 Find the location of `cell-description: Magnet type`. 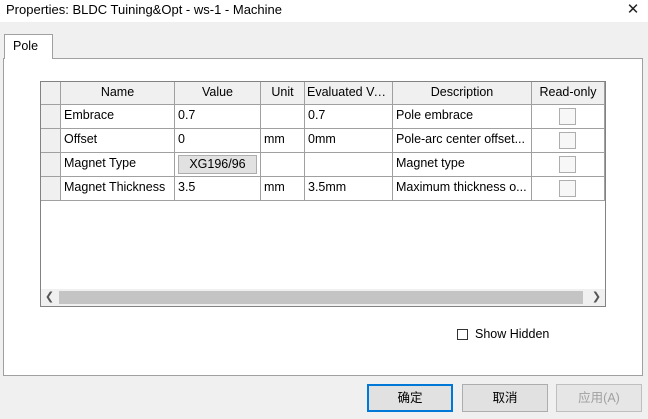

cell-description: Magnet type is located at coordinates (462, 165).